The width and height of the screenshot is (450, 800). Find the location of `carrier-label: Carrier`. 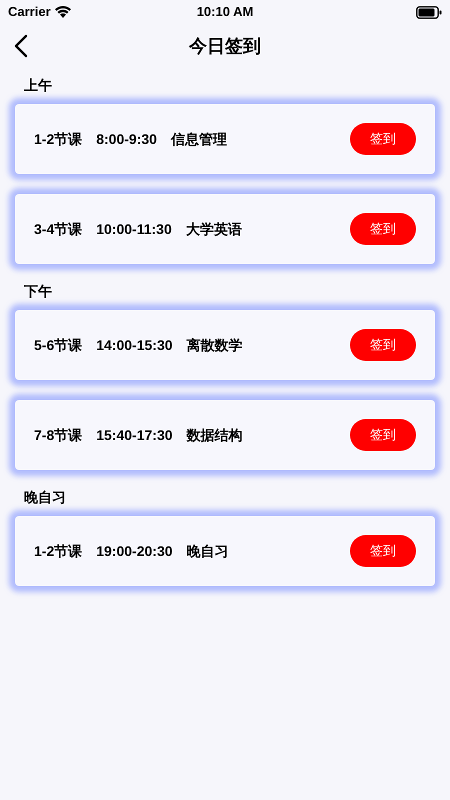

carrier-label: Carrier is located at coordinates (29, 12).